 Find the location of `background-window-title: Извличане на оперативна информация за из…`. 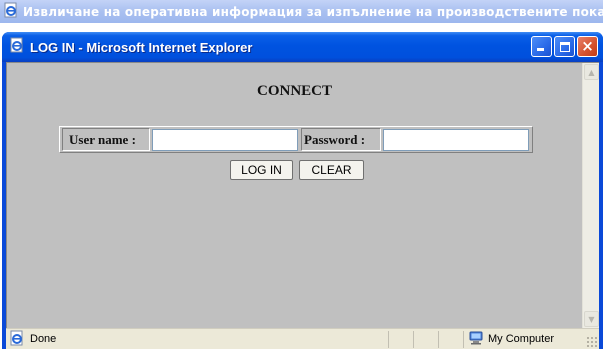

background-window-title: Извличане на оперативна информация за из… is located at coordinates (313, 11).